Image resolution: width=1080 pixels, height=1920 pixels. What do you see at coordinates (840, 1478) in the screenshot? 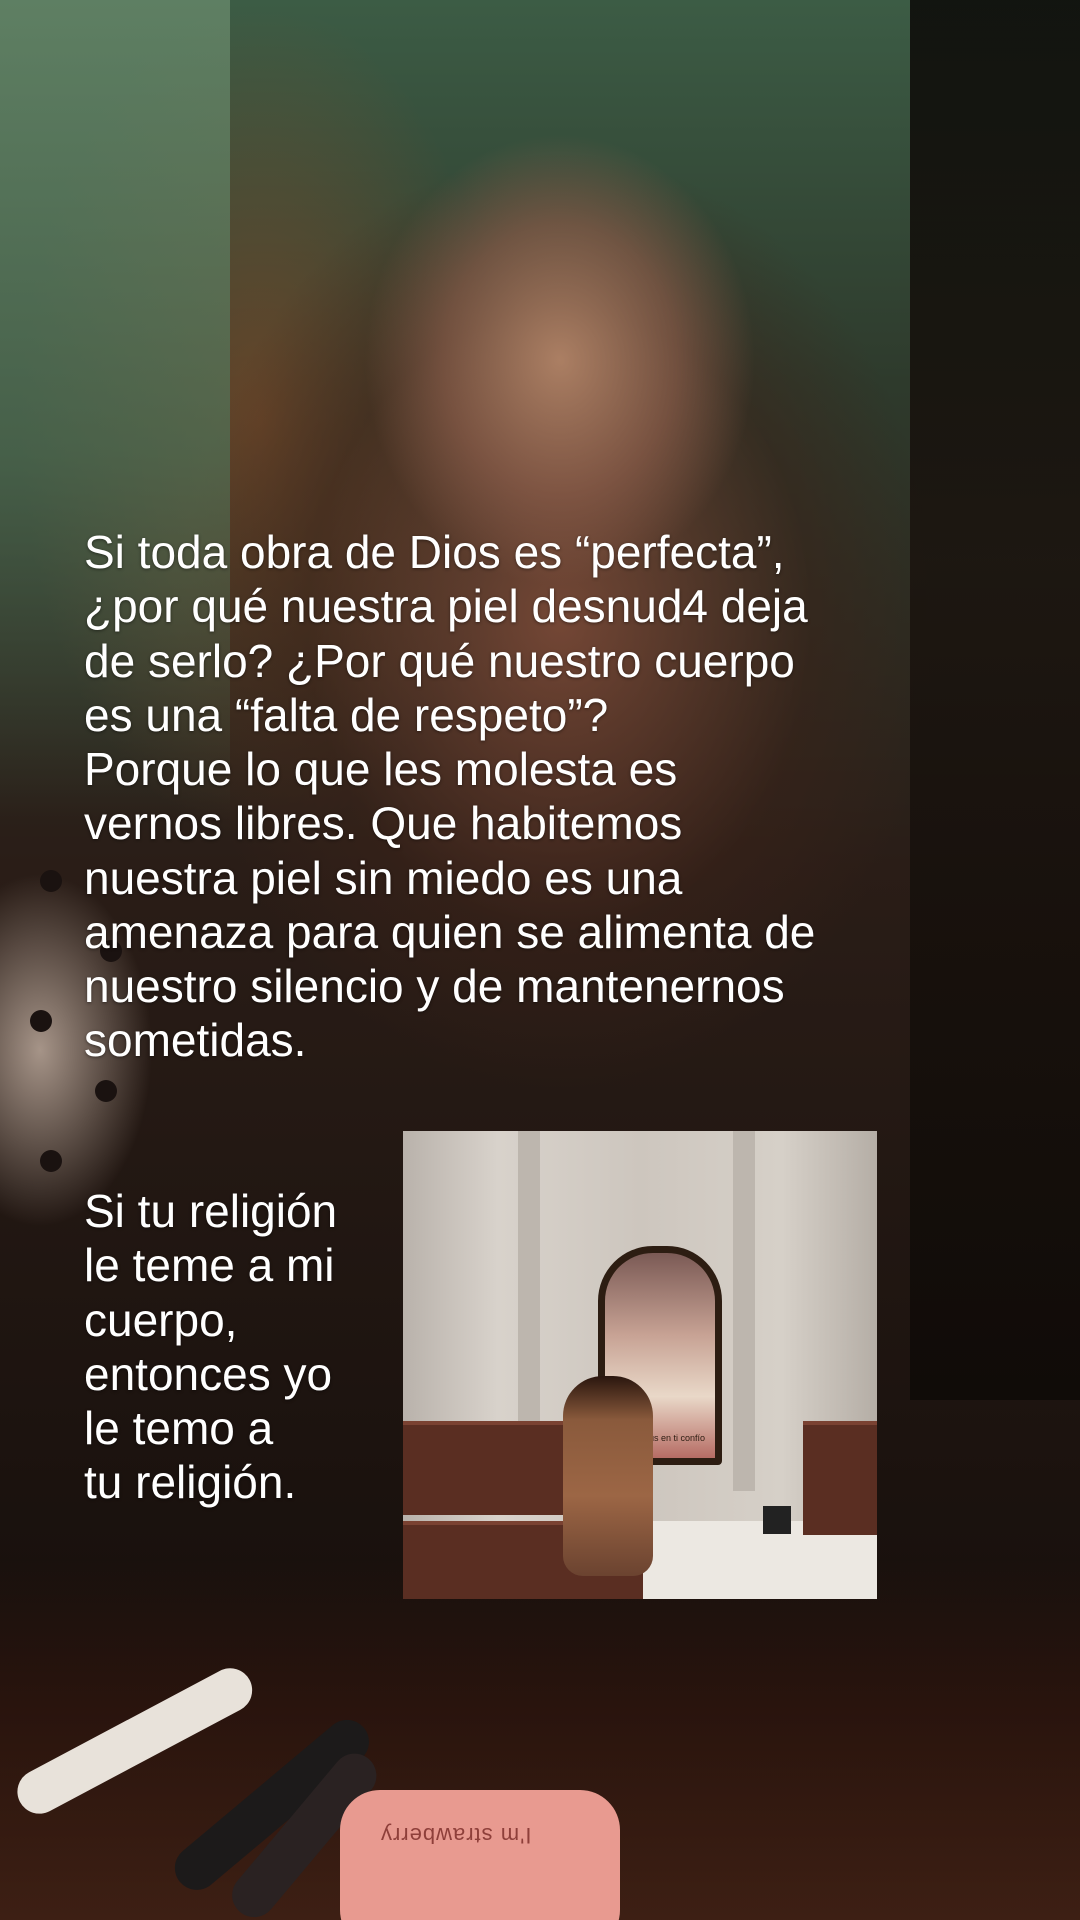
I see `church-pew` at bounding box center [840, 1478].